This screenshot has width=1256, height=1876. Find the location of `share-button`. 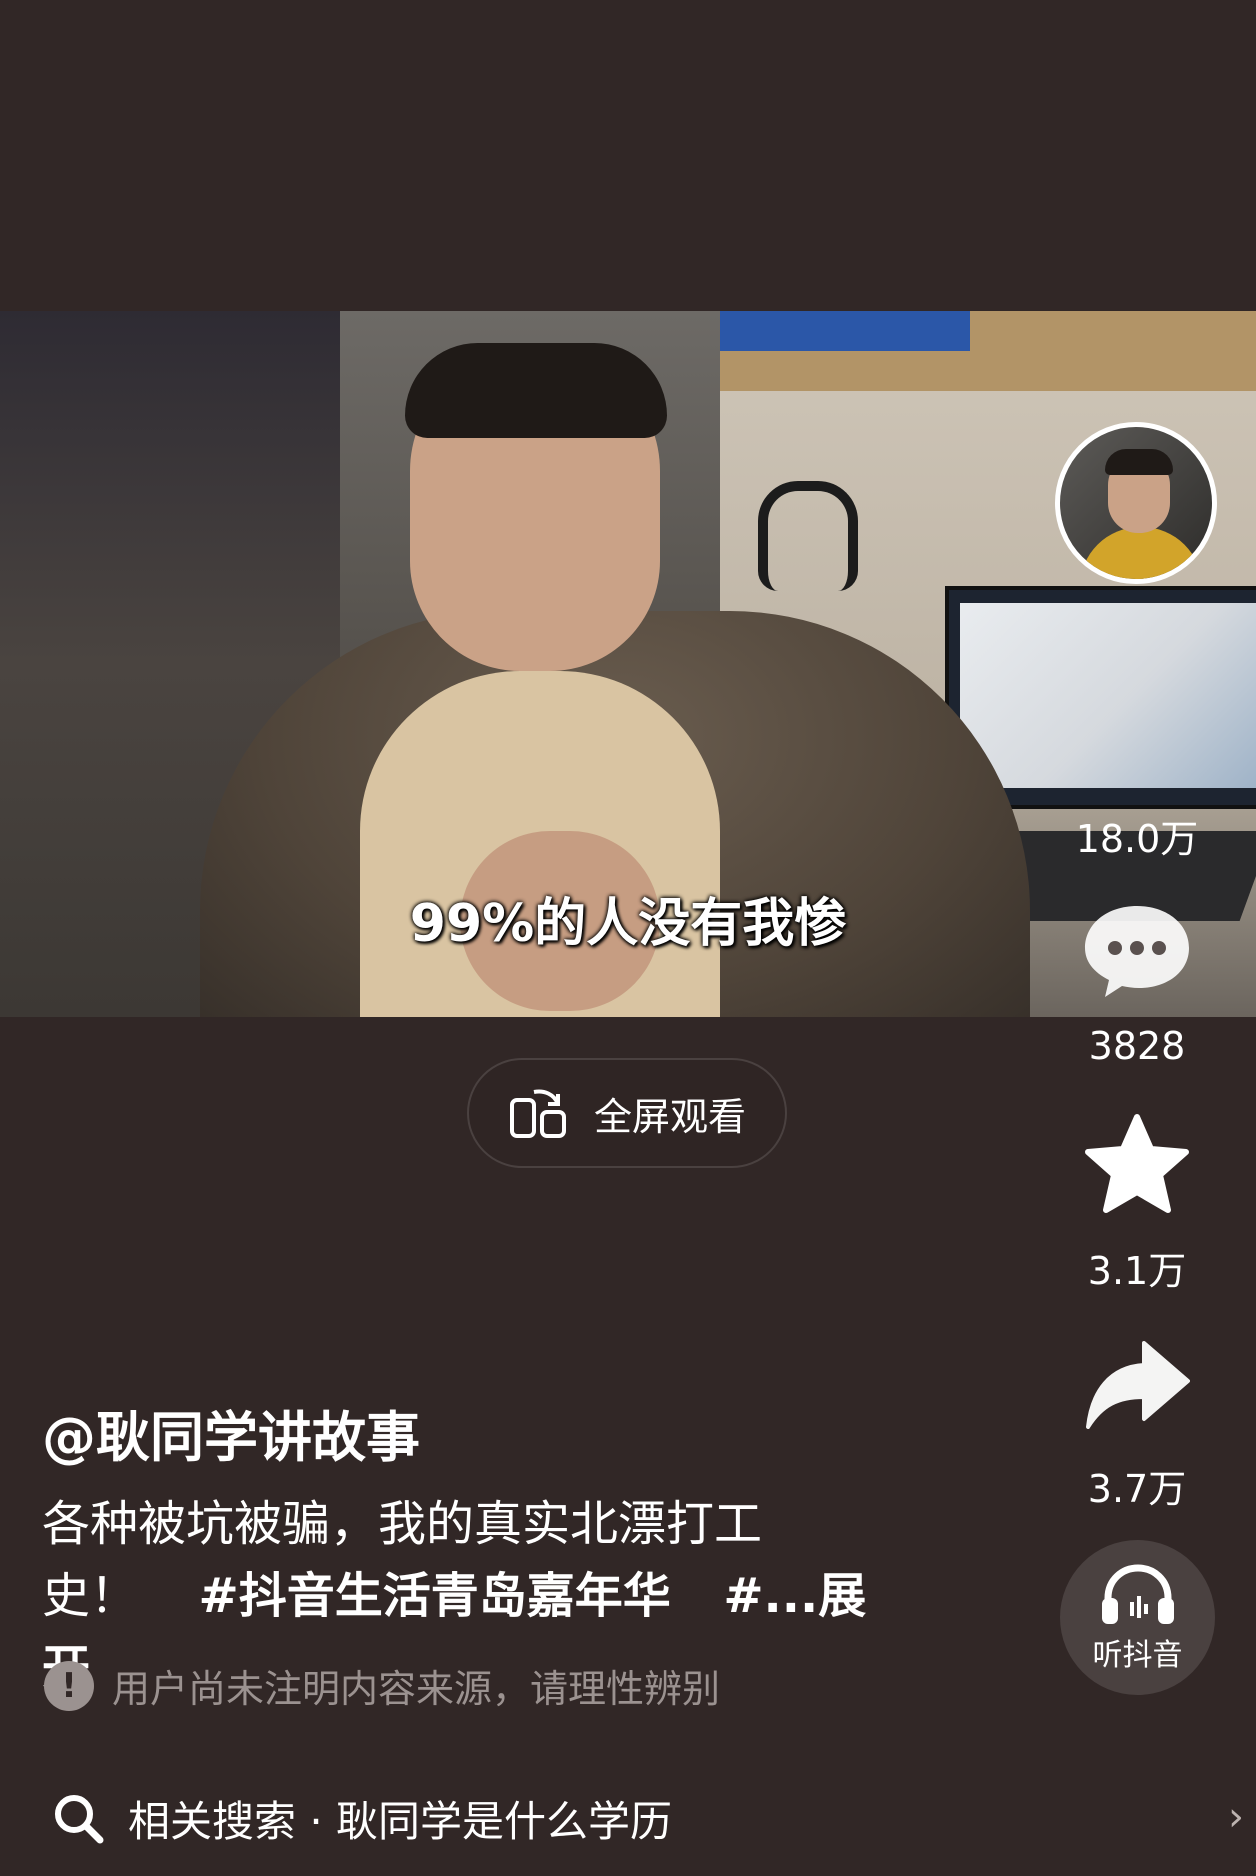

share-button is located at coordinates (1137, 1385).